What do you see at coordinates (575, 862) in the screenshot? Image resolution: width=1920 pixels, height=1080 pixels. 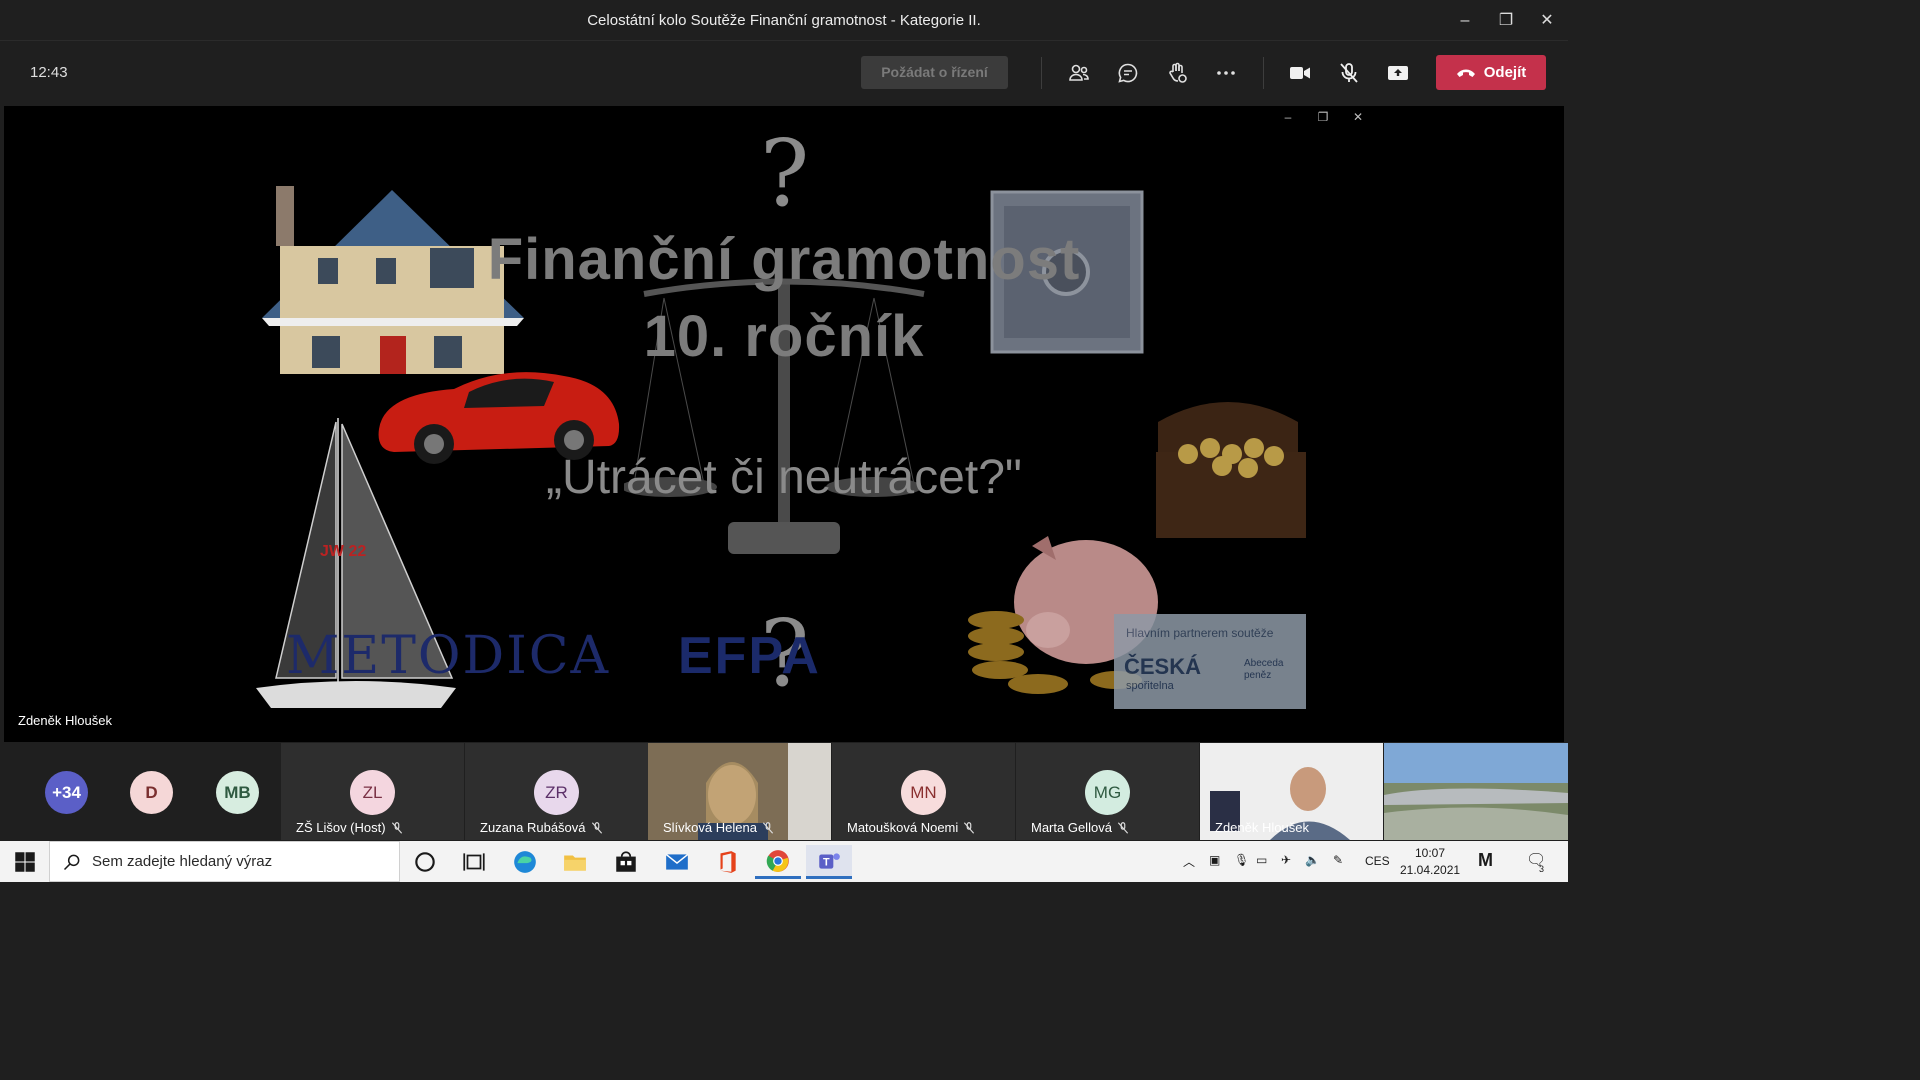 I see `file-explorer-icon` at bounding box center [575, 862].